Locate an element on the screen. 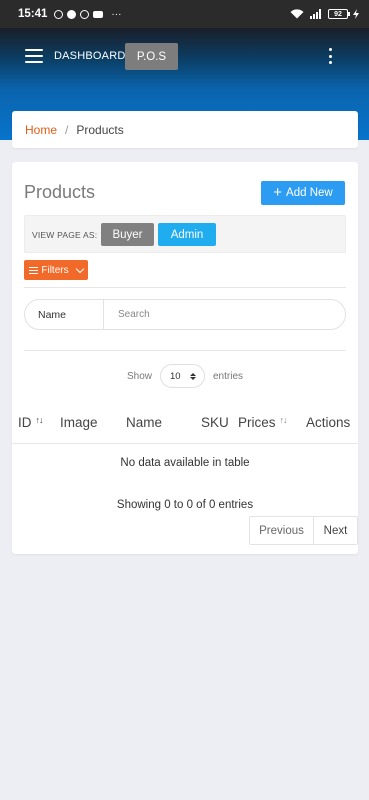 This screenshot has height=800, width=369. battery-icon: 92 is located at coordinates (339, 14).